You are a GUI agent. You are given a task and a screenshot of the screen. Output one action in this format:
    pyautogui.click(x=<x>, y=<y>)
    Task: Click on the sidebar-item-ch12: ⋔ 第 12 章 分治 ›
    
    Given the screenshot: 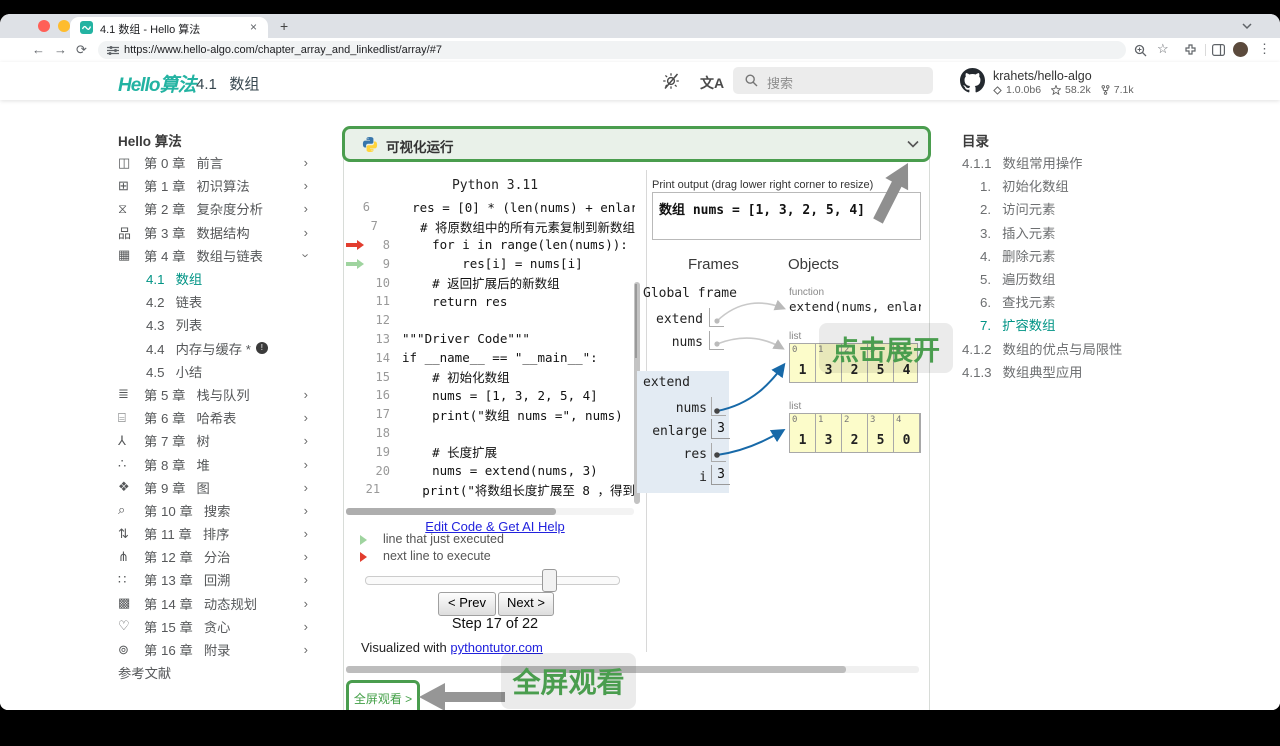 What is the action you would take?
    pyautogui.click(x=216, y=556)
    